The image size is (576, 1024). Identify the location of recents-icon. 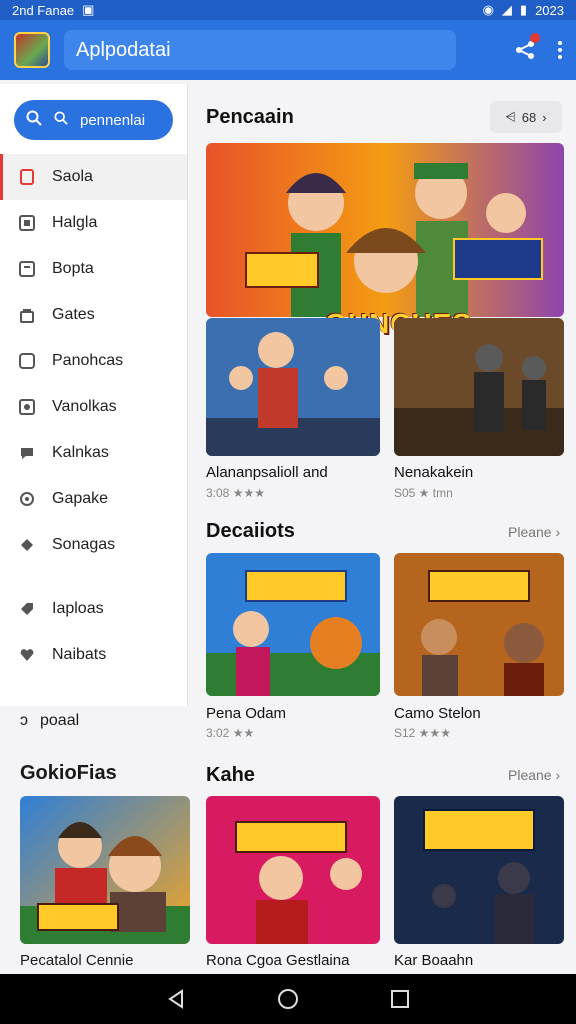
(400, 999).